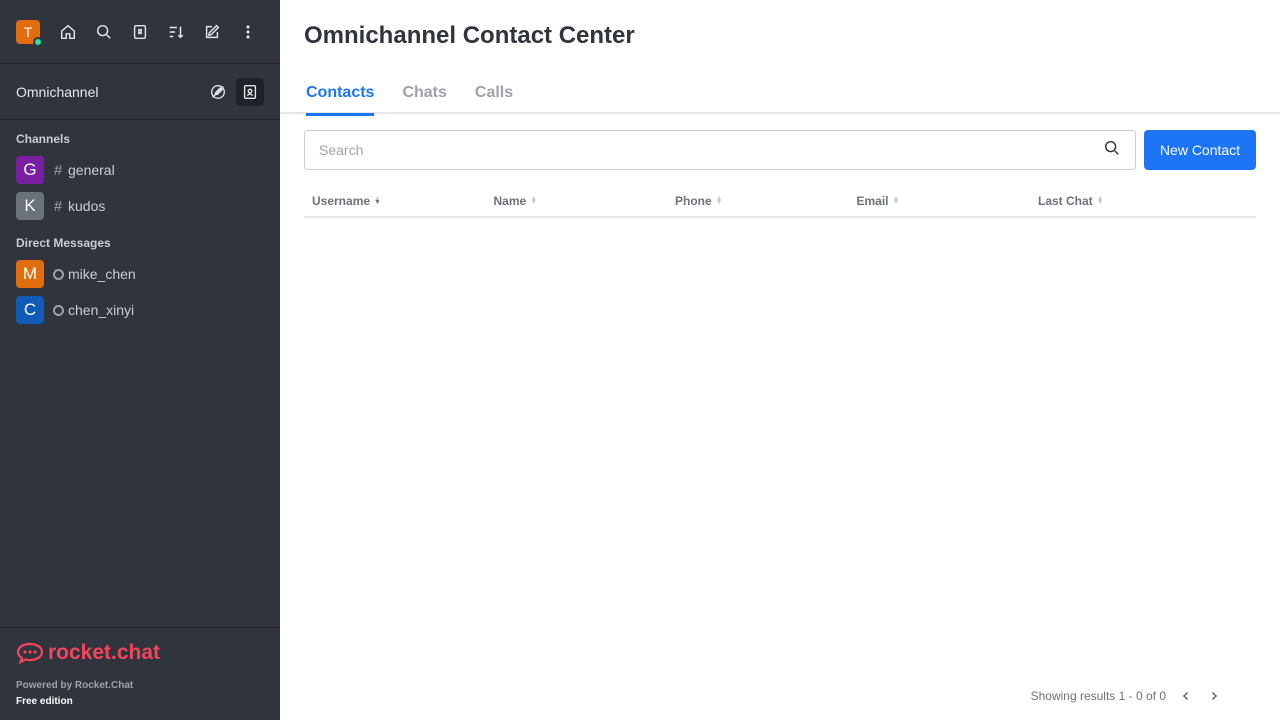  Describe the element at coordinates (250, 91) in the screenshot. I see `contact-center-icon` at that location.